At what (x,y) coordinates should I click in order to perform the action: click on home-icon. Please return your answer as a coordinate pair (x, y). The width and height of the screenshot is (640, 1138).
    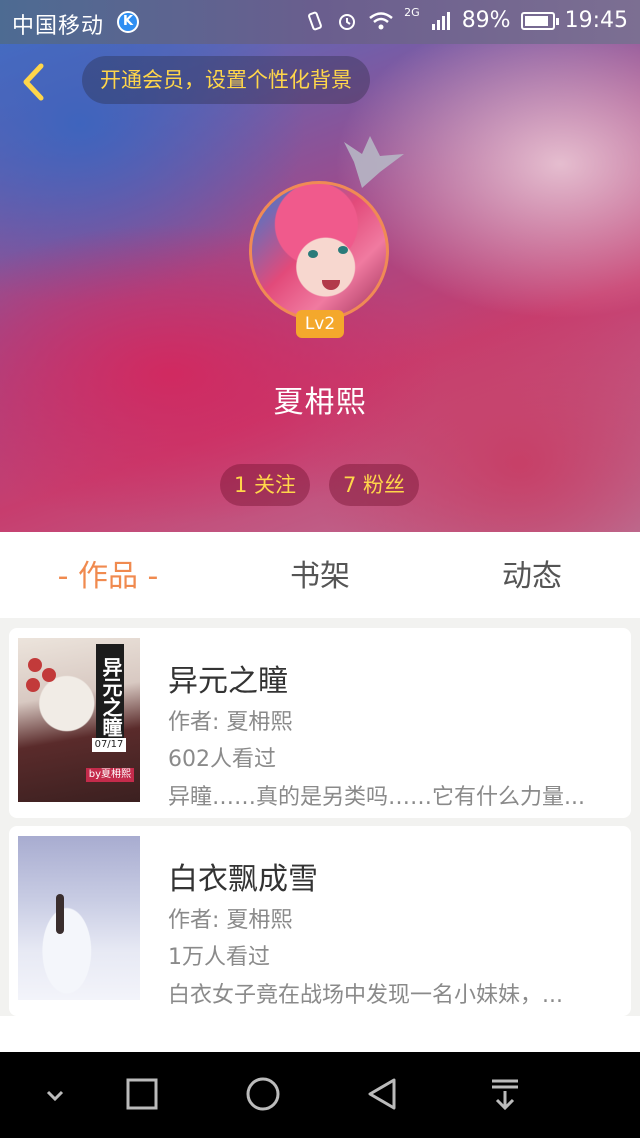
    Looking at the image, I should click on (263, 1095).